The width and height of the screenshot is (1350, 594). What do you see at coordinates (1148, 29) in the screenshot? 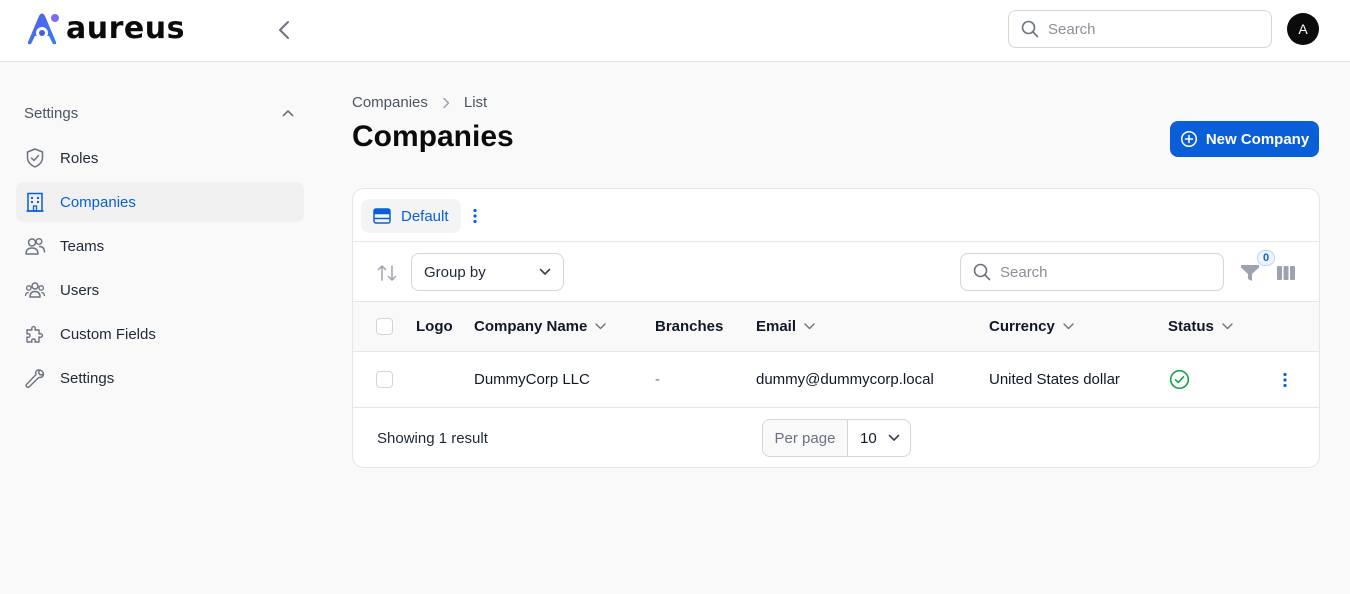
I see `global-search-input` at bounding box center [1148, 29].